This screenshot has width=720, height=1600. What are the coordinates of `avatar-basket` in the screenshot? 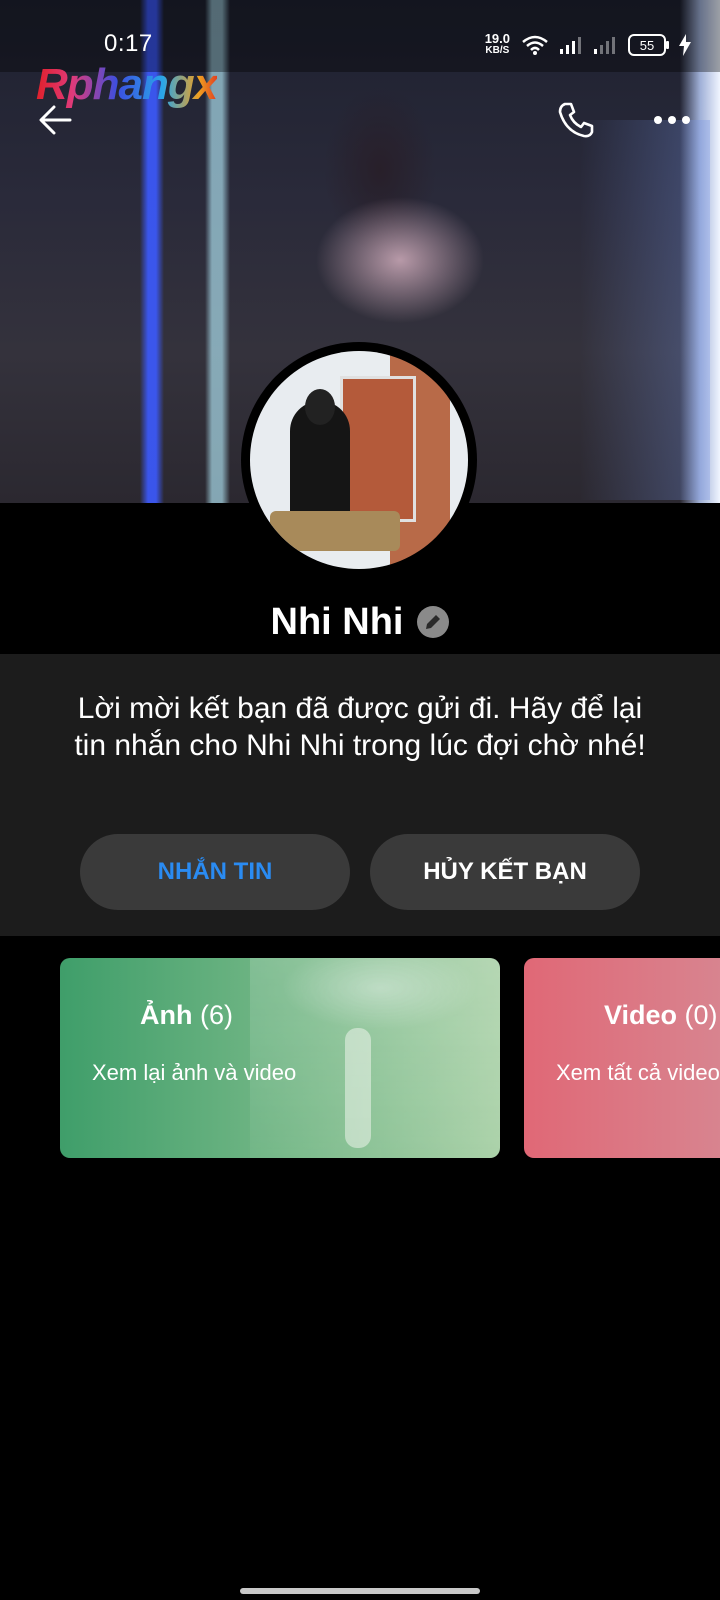 It's located at (335, 531).